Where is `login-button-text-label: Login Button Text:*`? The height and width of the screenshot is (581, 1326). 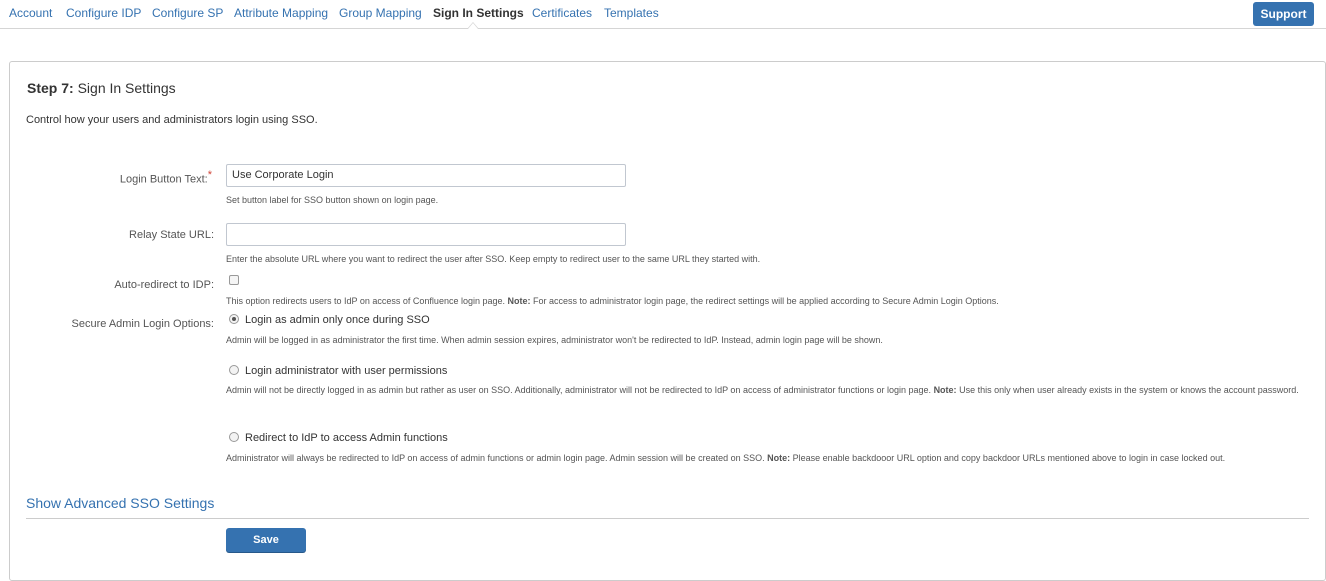 login-button-text-label: Login Button Text:* is located at coordinates (112, 177).